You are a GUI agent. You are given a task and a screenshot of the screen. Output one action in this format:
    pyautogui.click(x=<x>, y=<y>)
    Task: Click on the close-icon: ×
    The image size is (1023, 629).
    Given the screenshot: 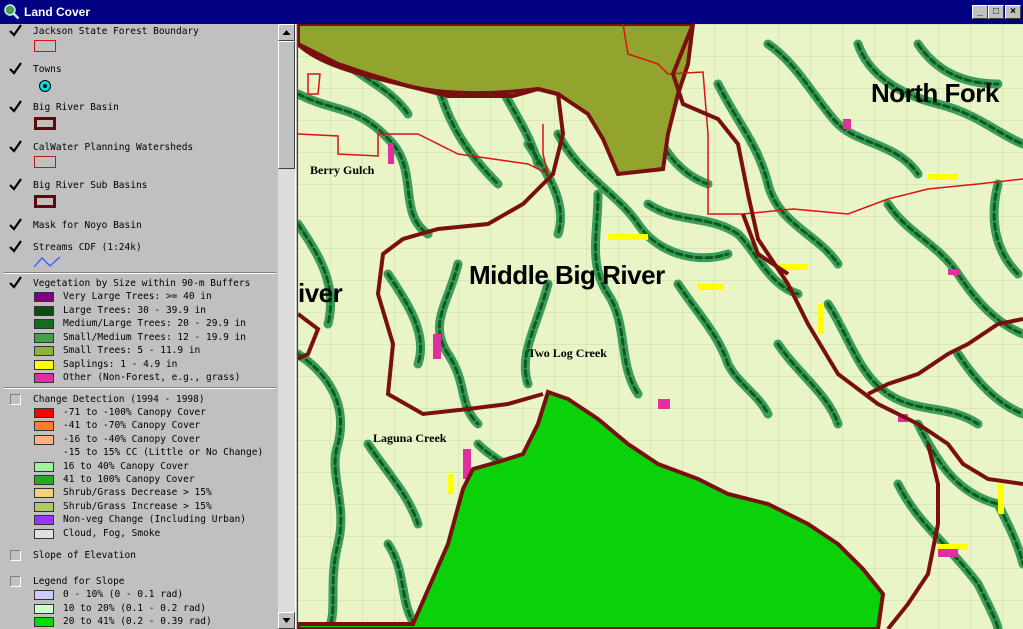 What is the action you would take?
    pyautogui.click(x=1013, y=11)
    